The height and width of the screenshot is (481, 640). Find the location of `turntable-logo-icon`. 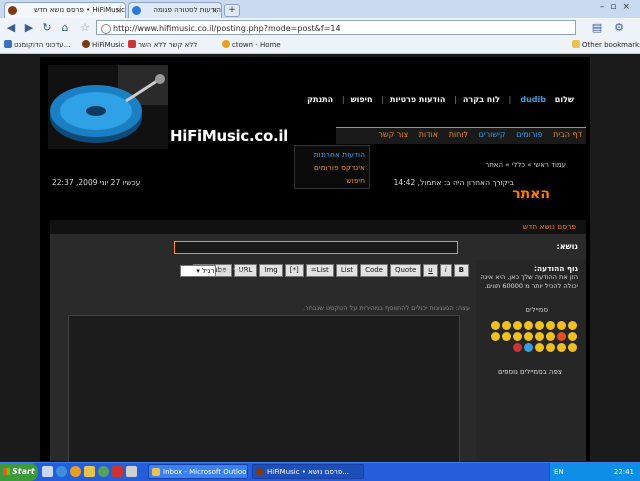

turntable-logo-icon is located at coordinates (108, 107).